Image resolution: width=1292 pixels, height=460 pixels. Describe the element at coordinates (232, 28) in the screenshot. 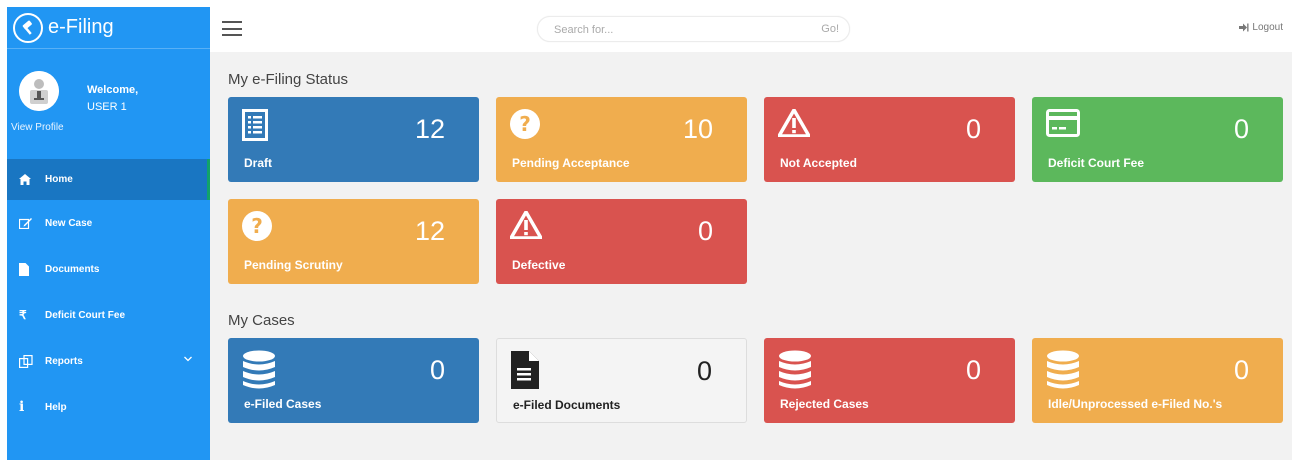

I see `menu-toggle-icon` at that location.